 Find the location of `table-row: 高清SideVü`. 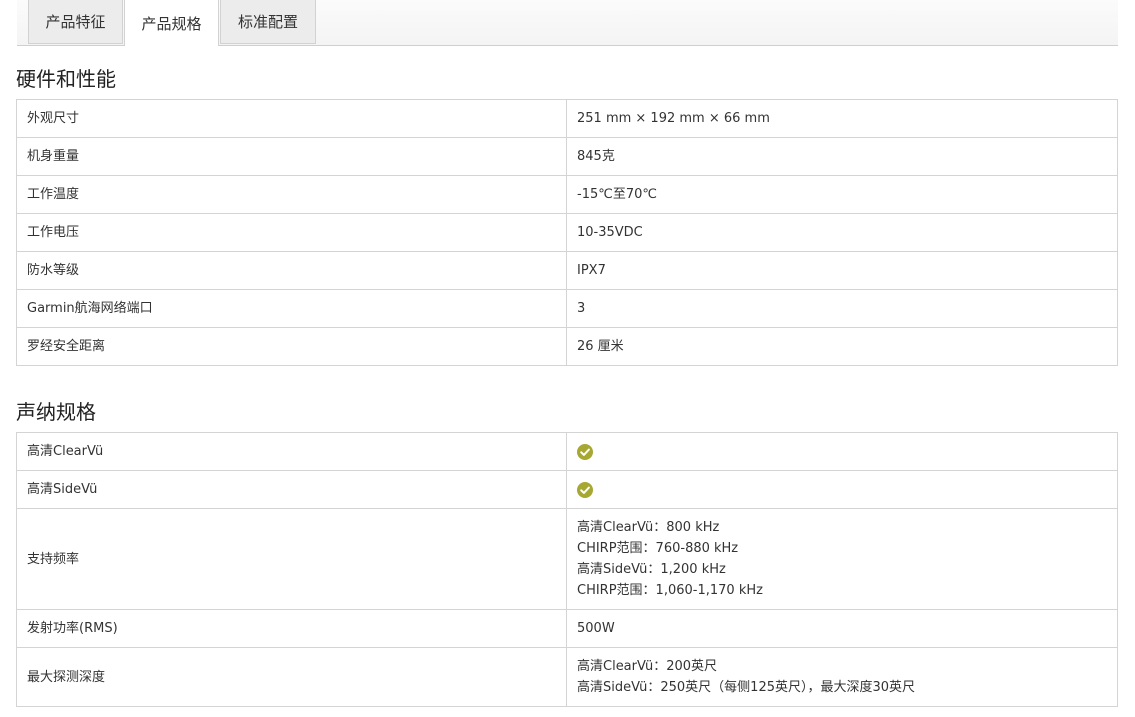

table-row: 高清SideVü is located at coordinates (567, 489).